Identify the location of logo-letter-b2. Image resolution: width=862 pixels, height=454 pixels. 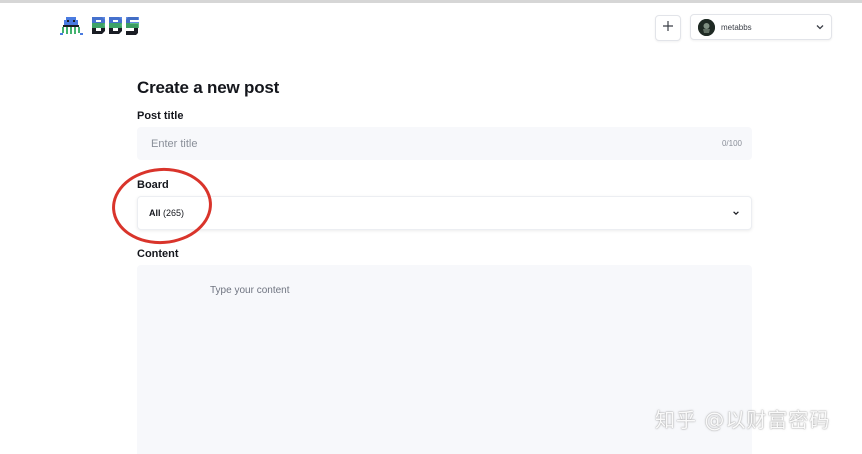
(115, 26).